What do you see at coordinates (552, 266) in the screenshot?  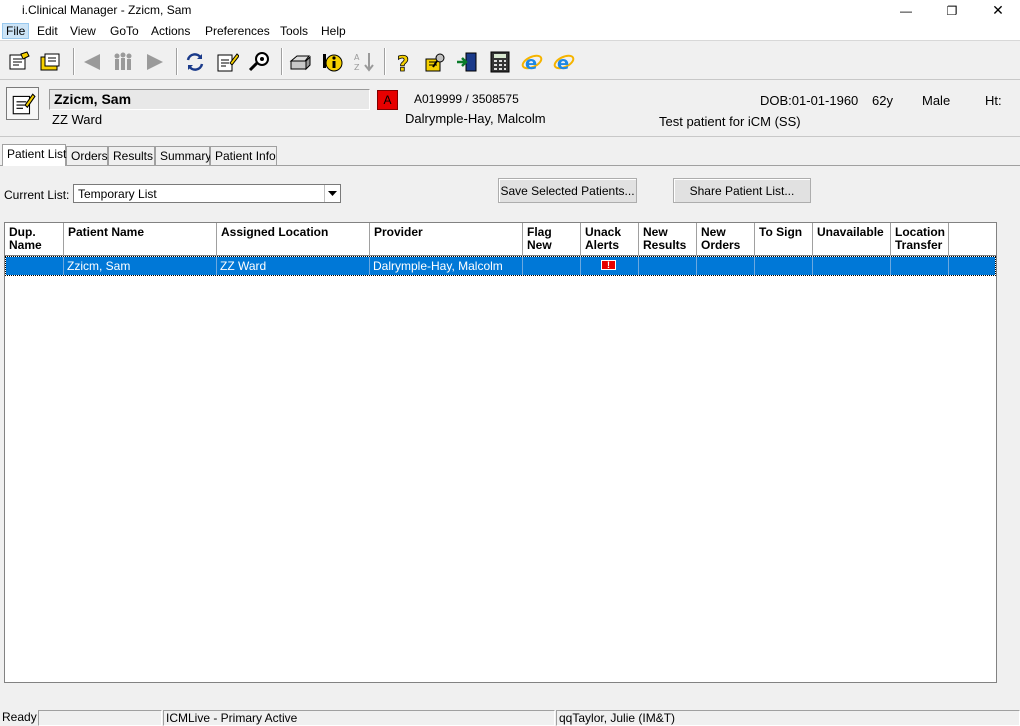 I see `cell-flag-new` at bounding box center [552, 266].